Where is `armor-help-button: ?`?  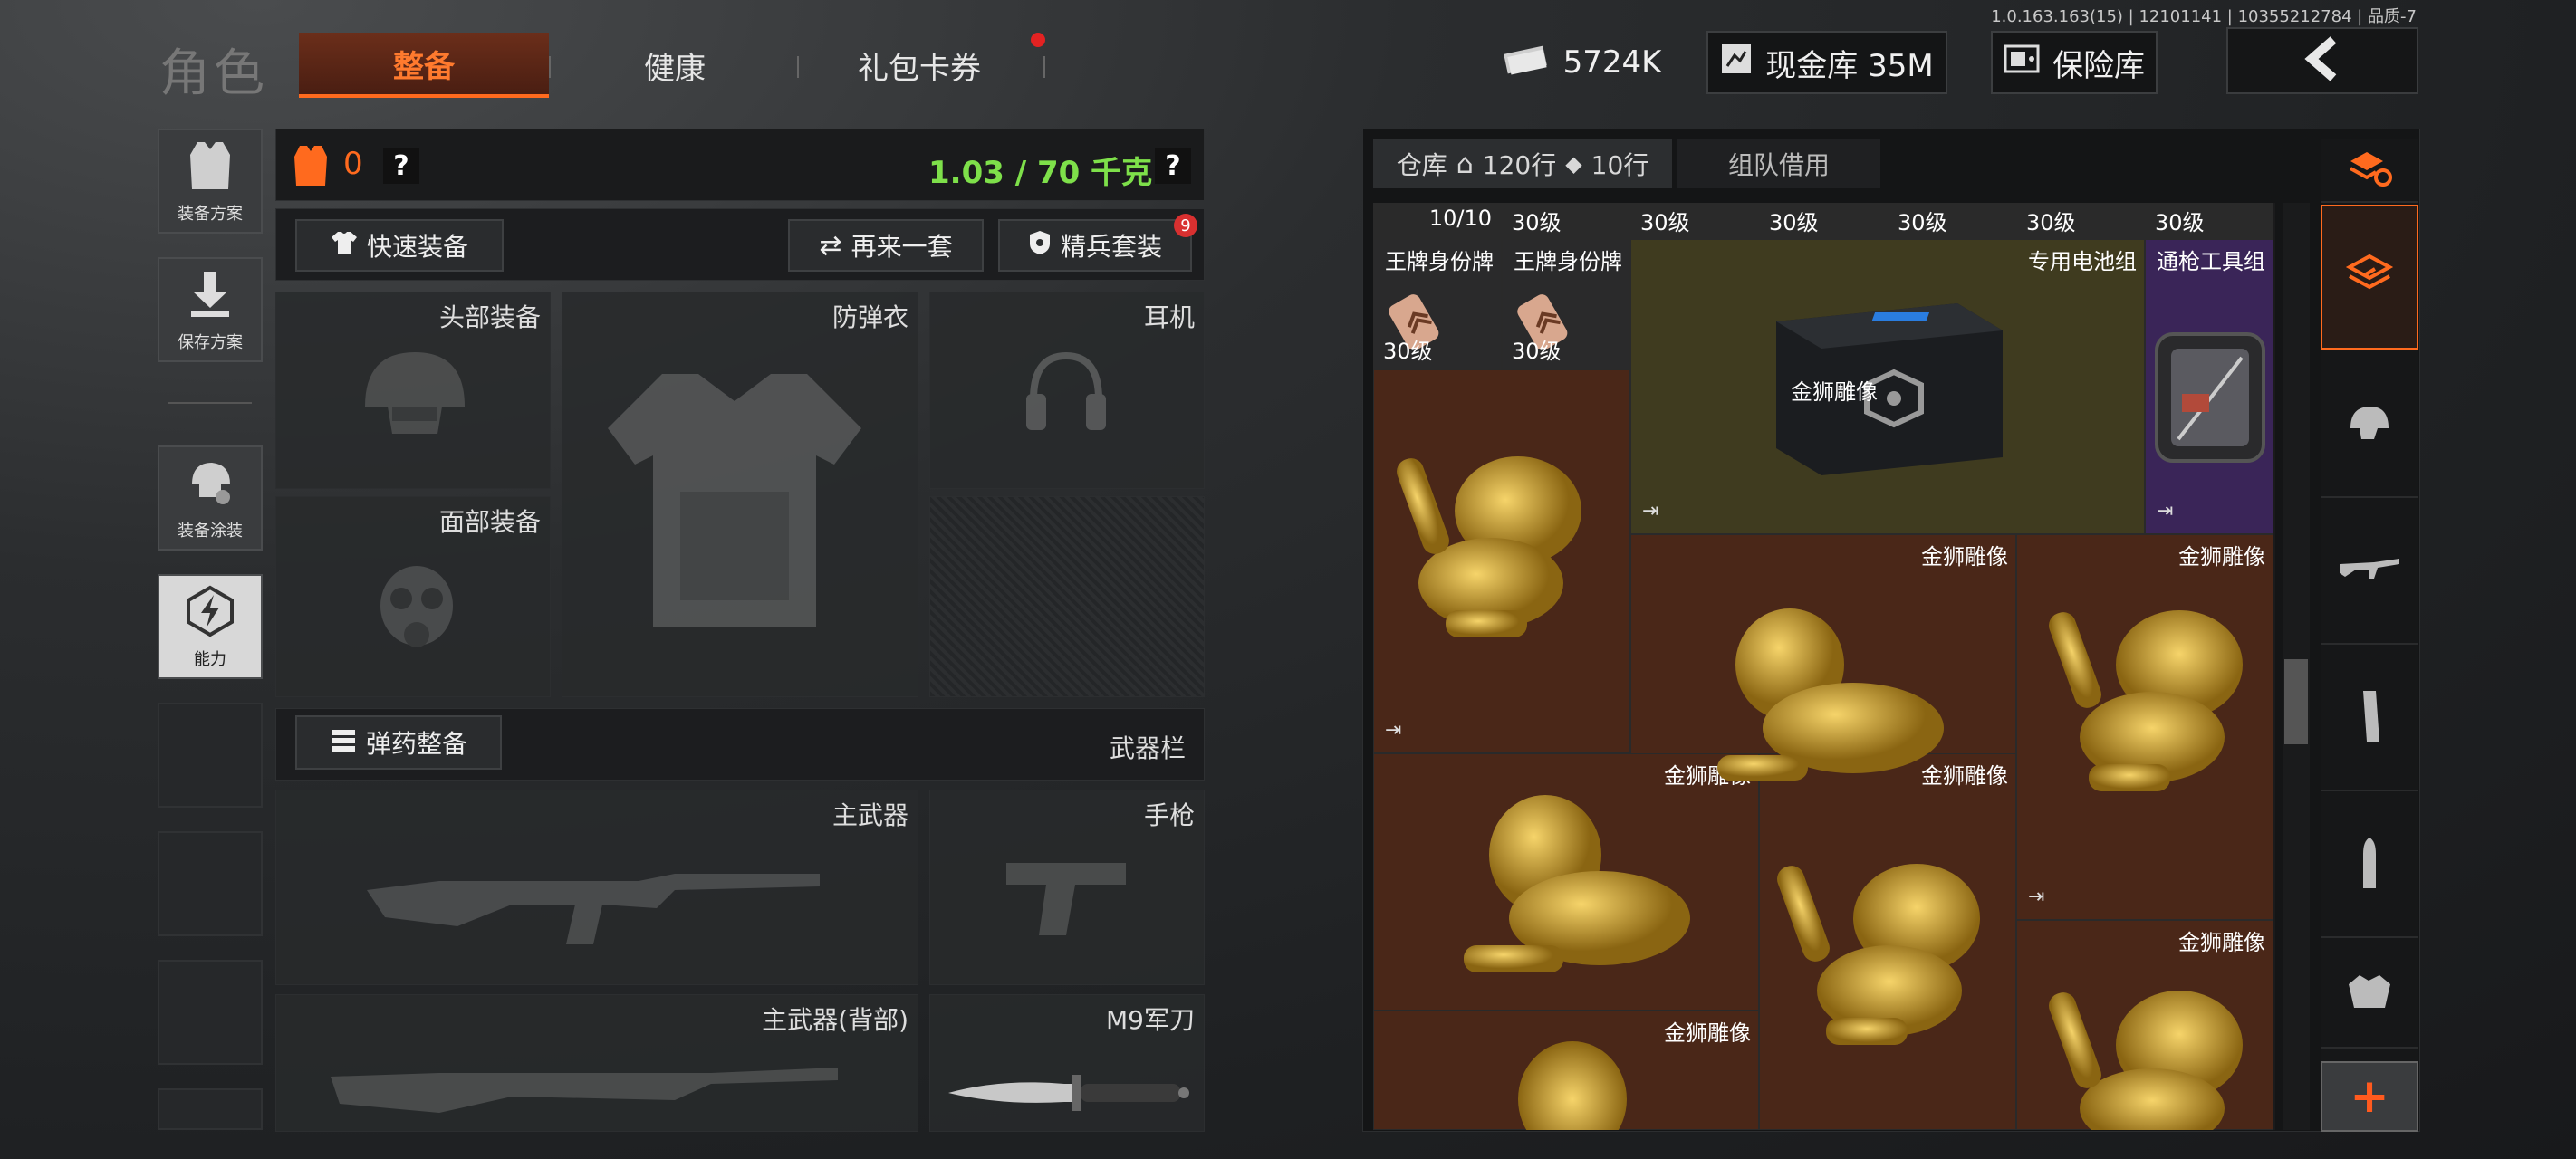
armor-help-button: ? is located at coordinates (401, 166).